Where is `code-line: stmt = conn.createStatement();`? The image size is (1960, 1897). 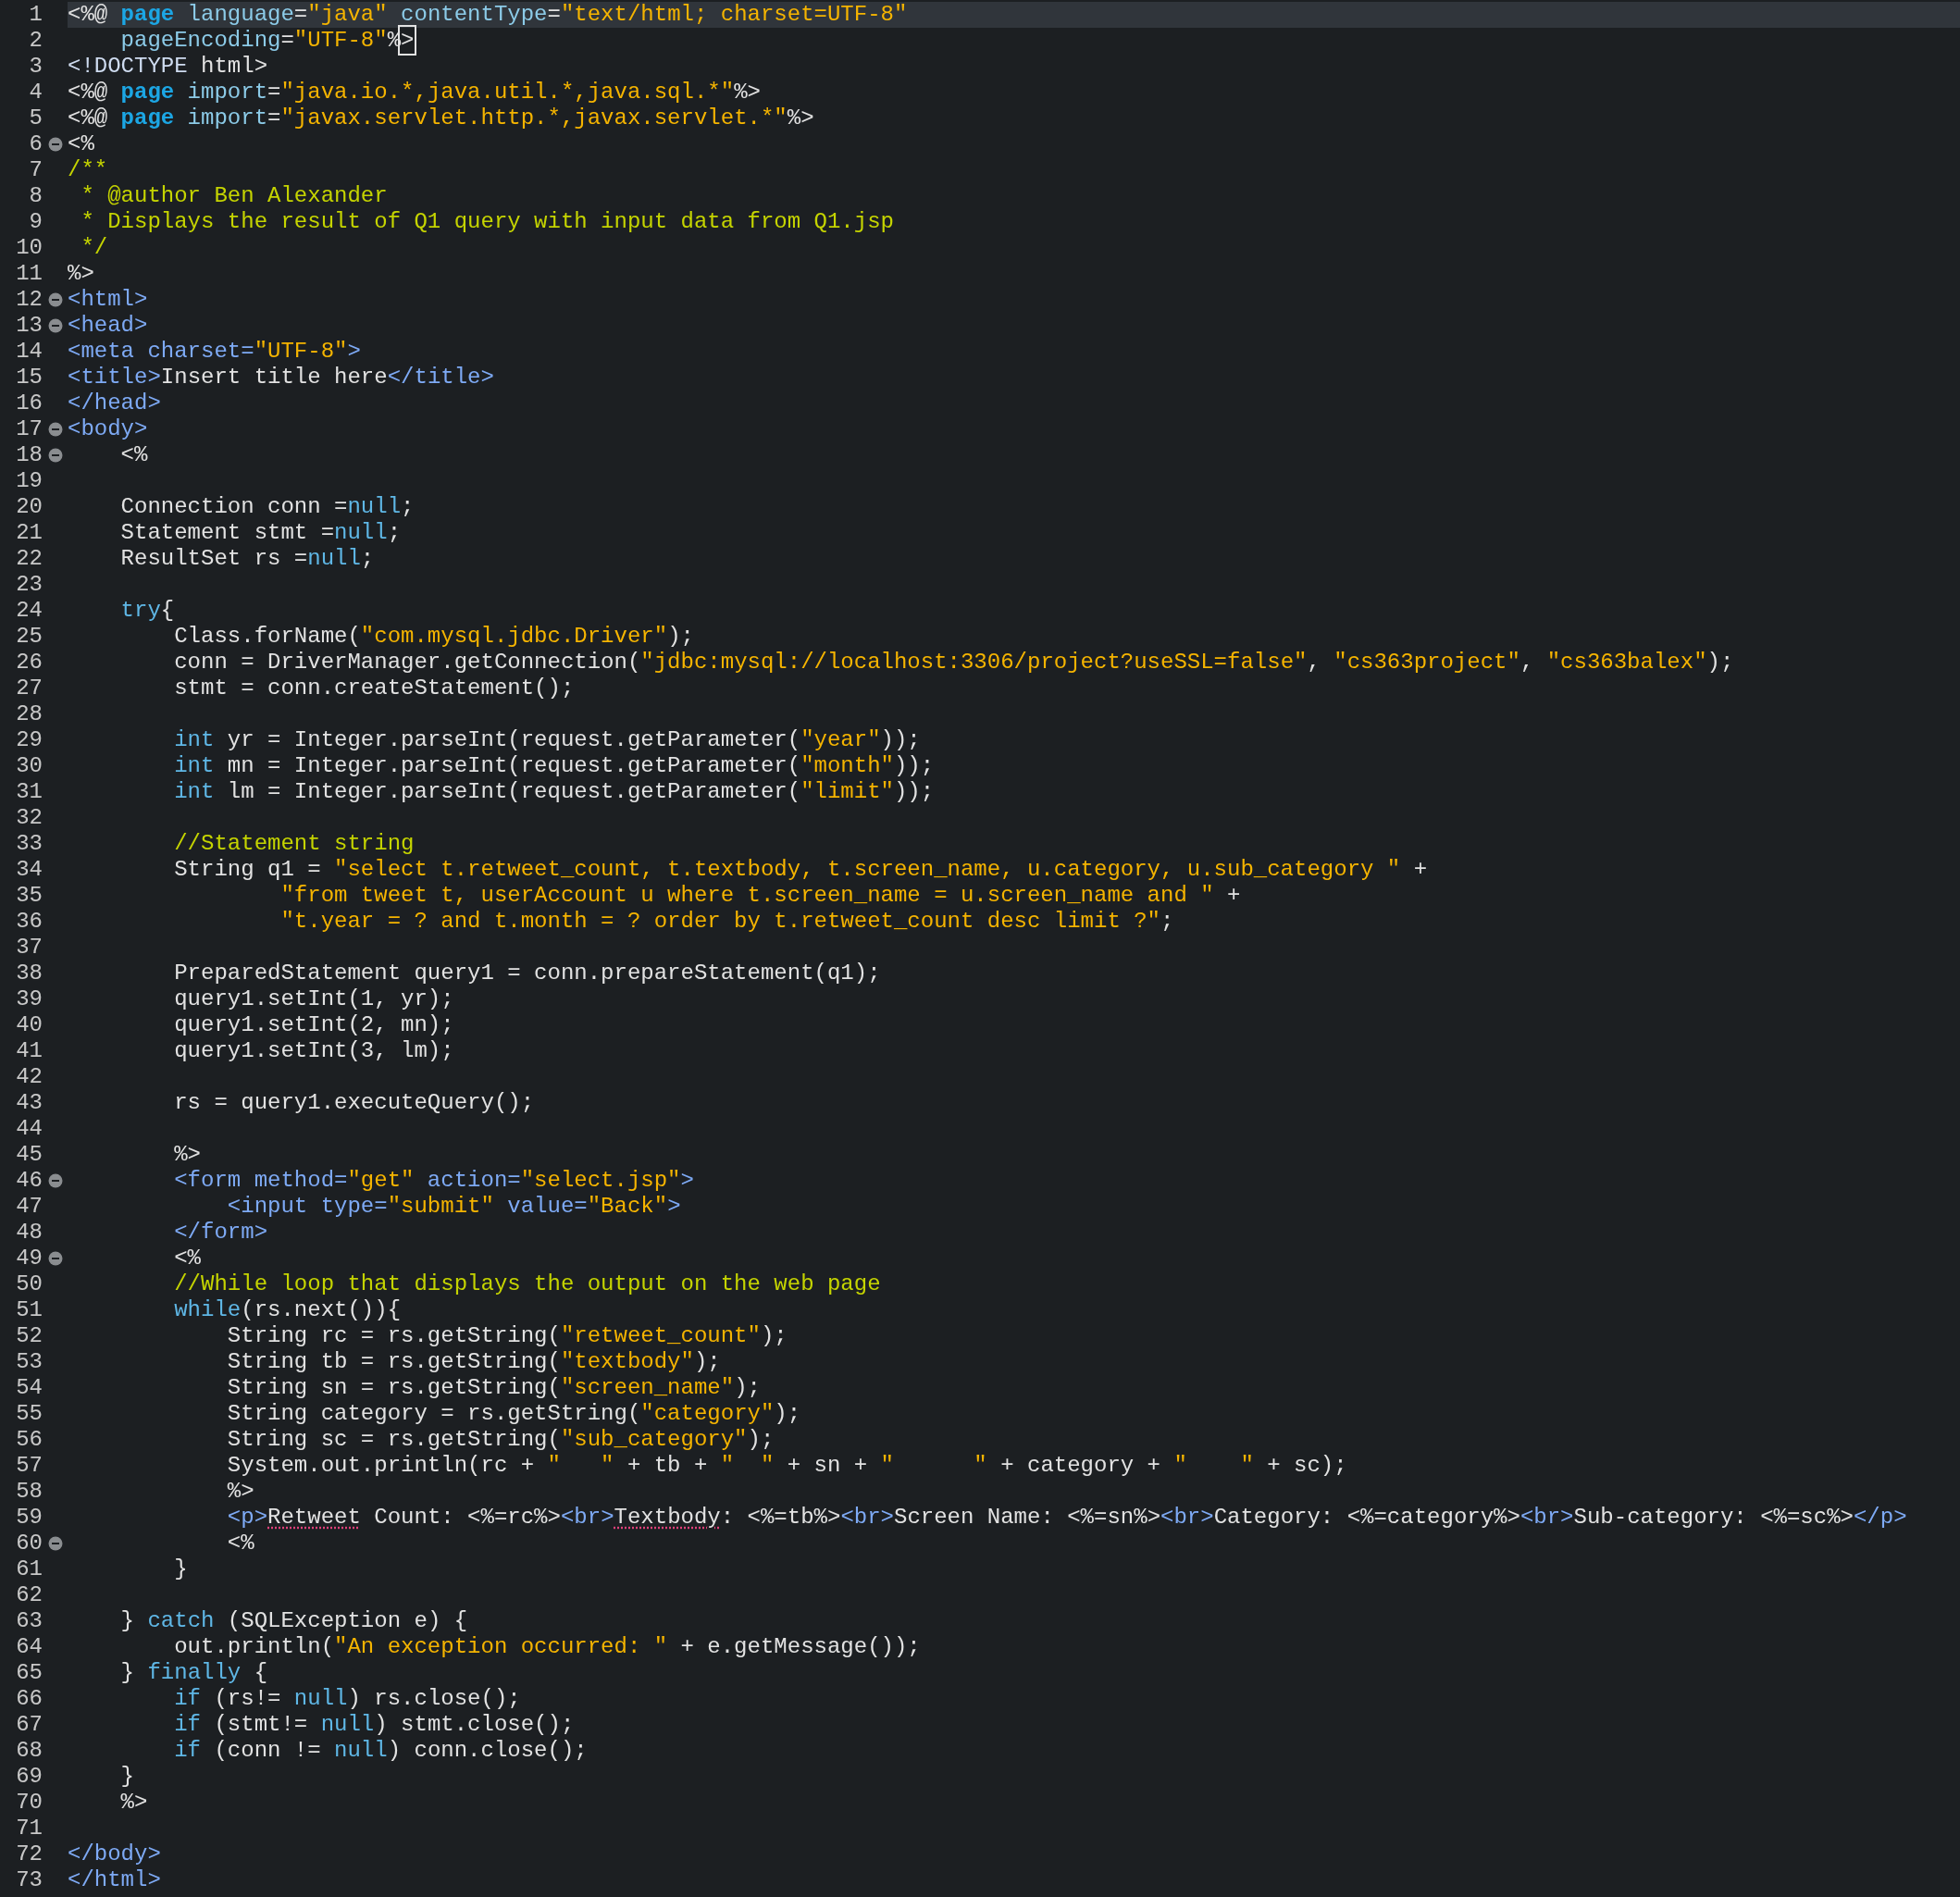
code-line: stmt = conn.createStatement(); is located at coordinates (374, 688).